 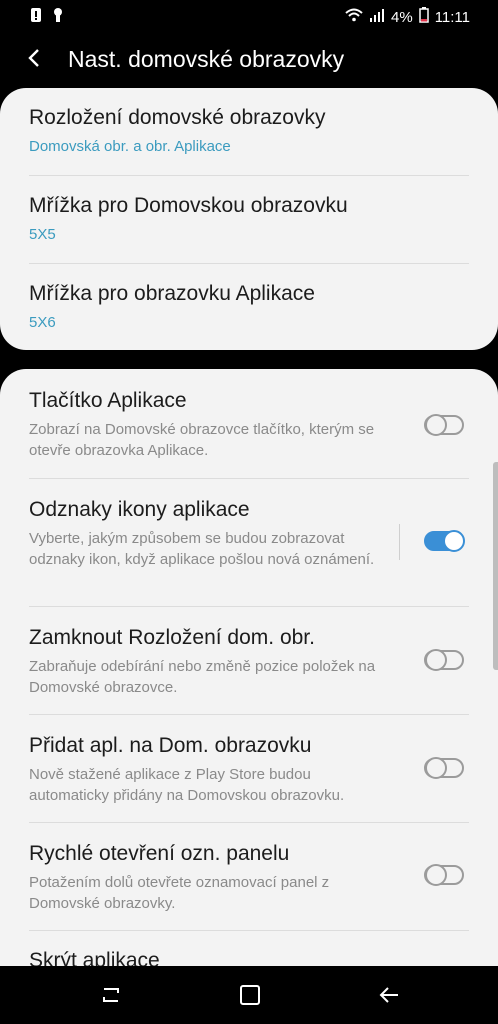 I want to click on chevron-left-icon, so click(x=33, y=58).